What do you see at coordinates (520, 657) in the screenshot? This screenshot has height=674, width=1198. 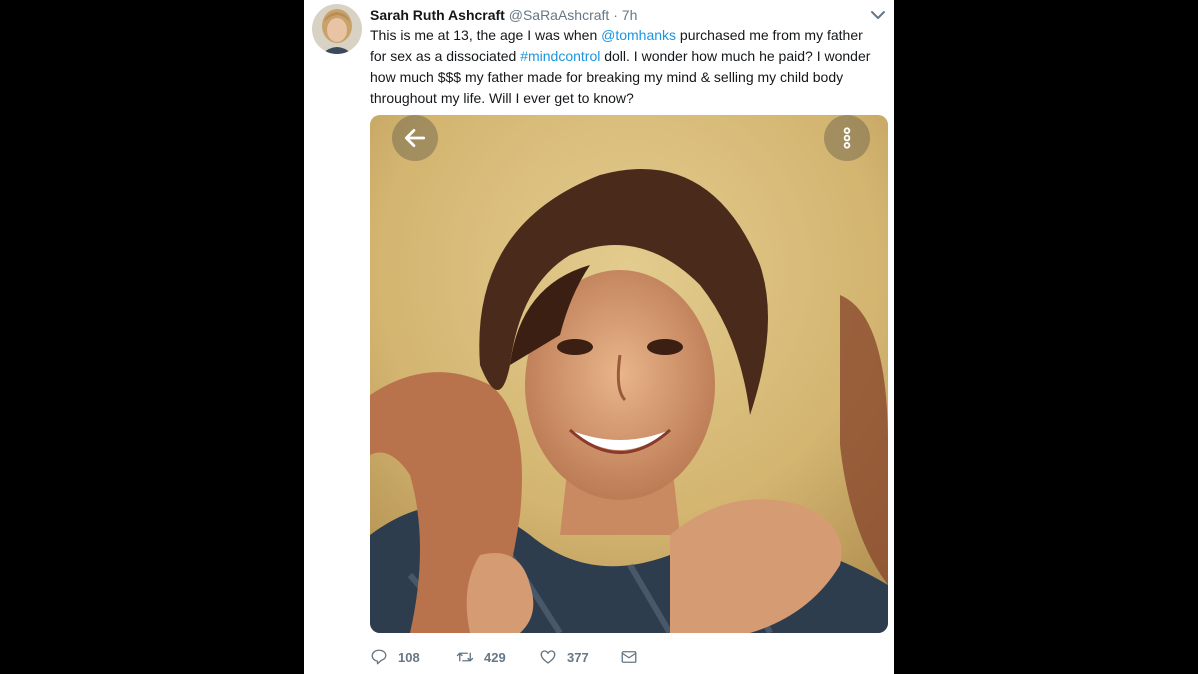 I see `tweet-actions: 108 429 377` at bounding box center [520, 657].